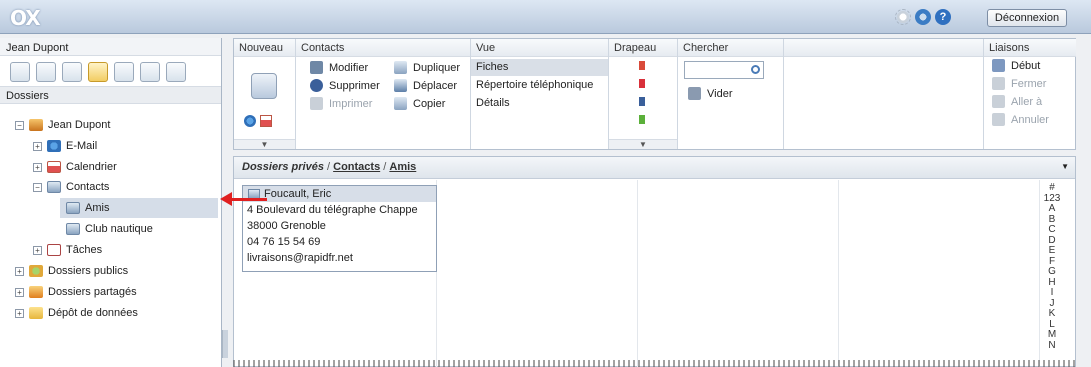 This screenshot has height=367, width=1091. I want to click on breadcrumb: Dossiers privés / Contacts / Amis ▼, so click(654, 168).